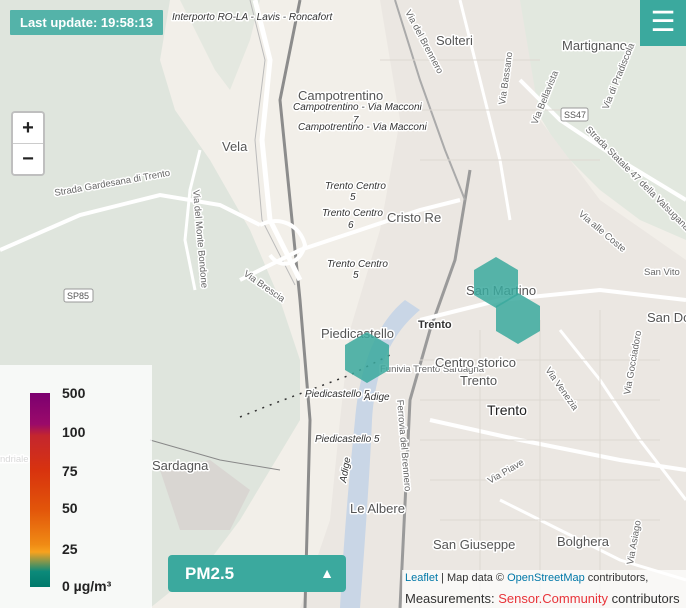 The width and height of the screenshot is (686, 608). I want to click on label-cristo-re: Cristo Re, so click(414, 217).